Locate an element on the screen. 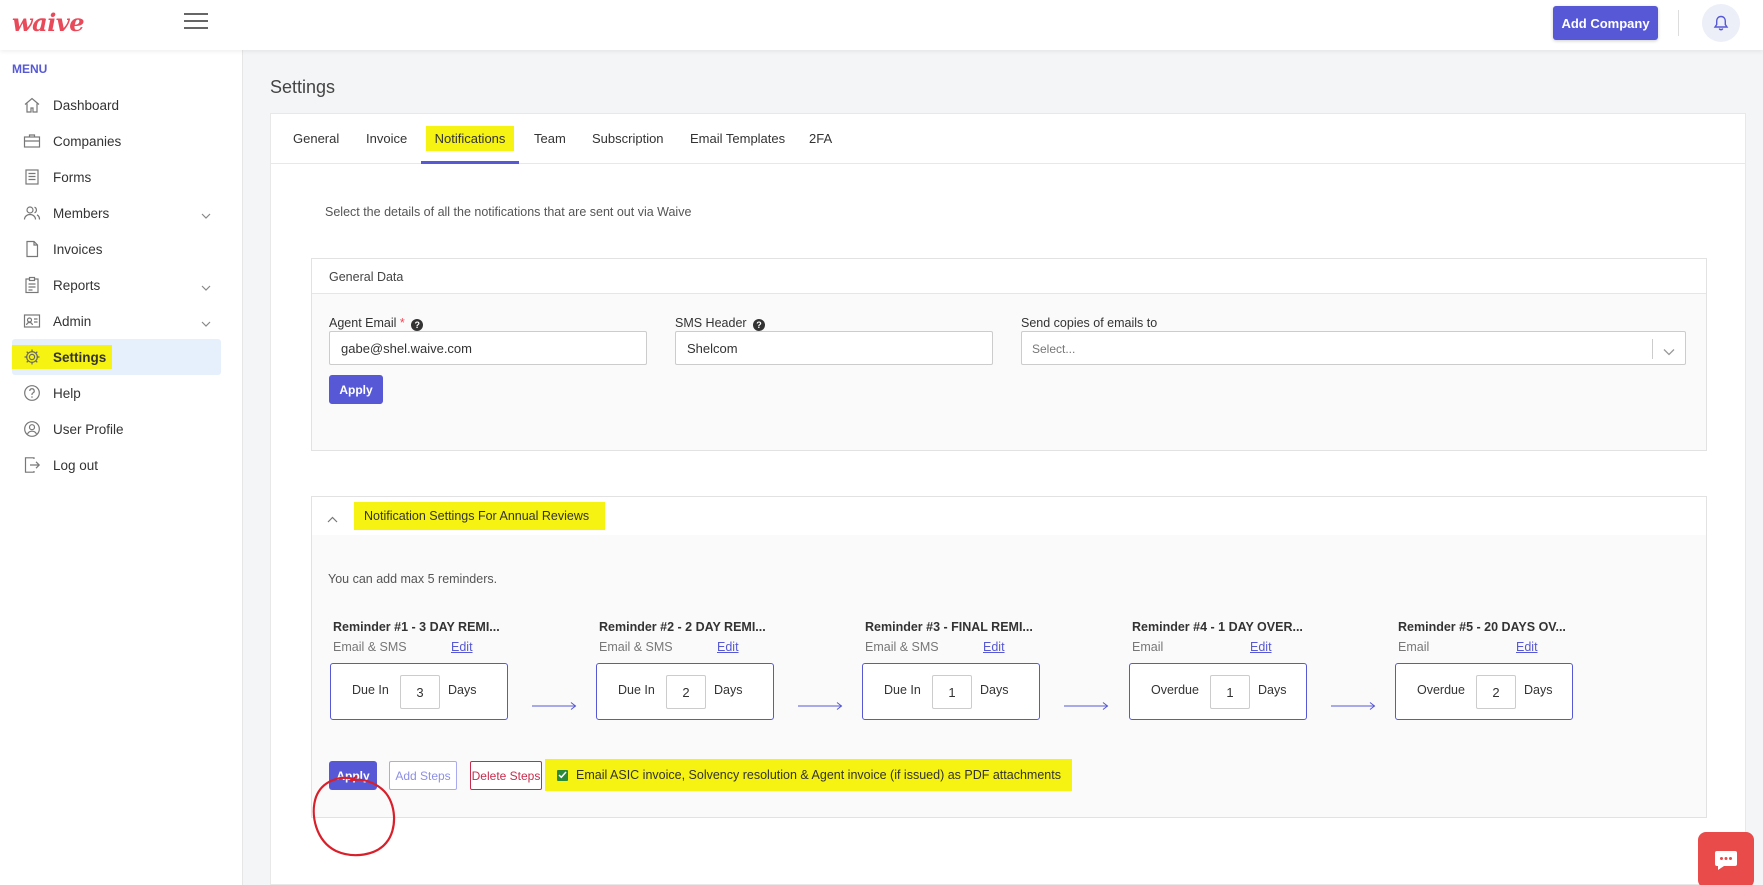 The height and width of the screenshot is (885, 1763). sidebar-item-user-profile: User Profile is located at coordinates (116, 429).